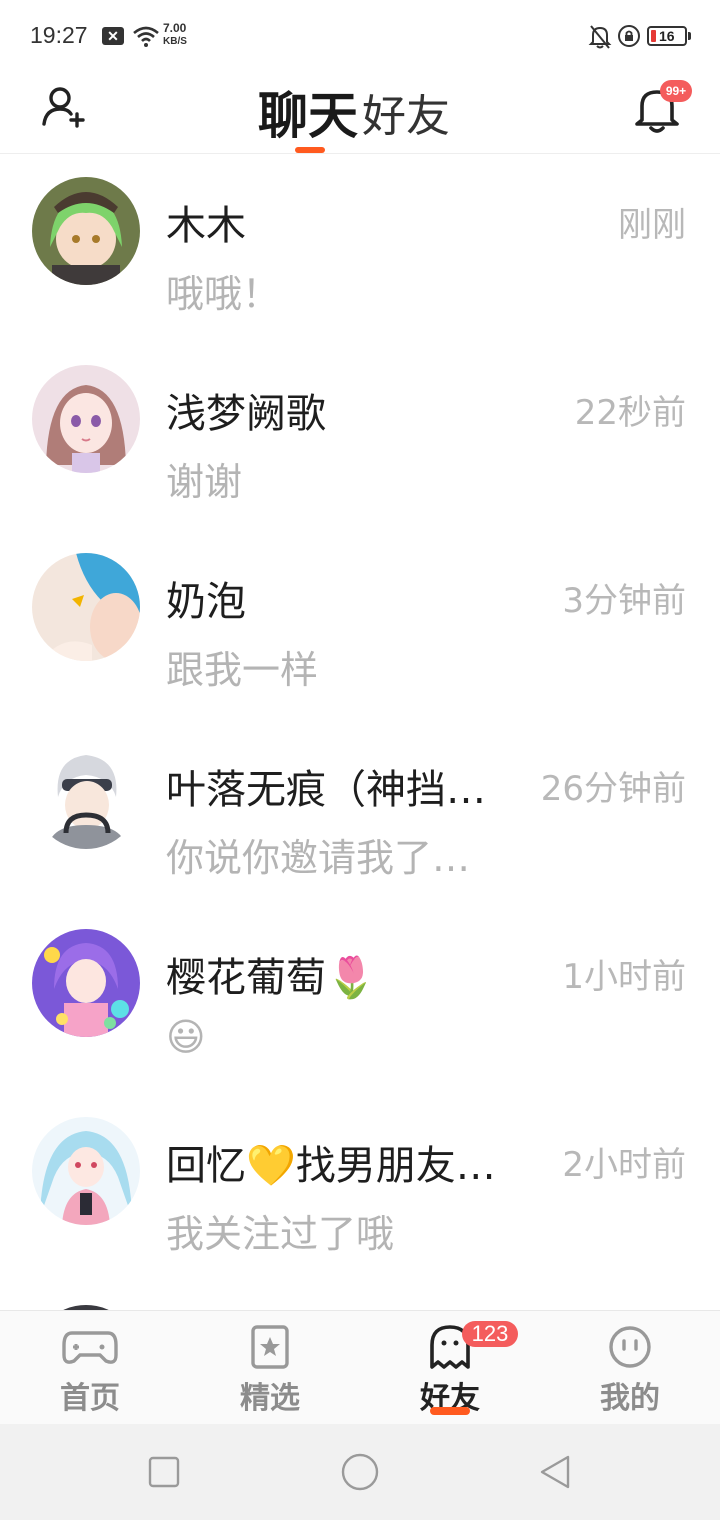 This screenshot has width=720, height=1520. I want to click on chat-name: 木木, so click(206, 226).